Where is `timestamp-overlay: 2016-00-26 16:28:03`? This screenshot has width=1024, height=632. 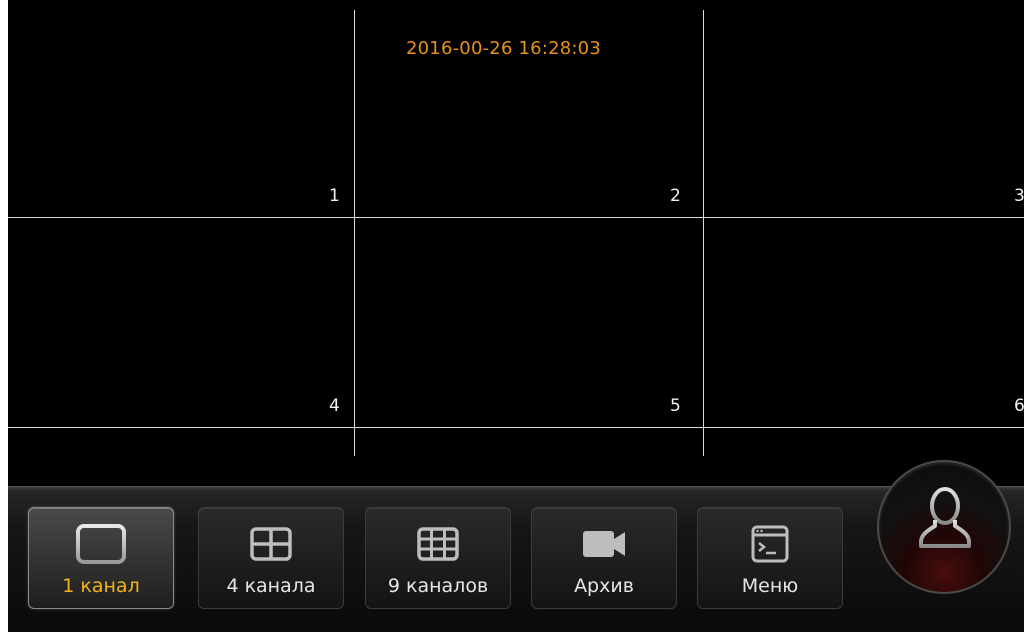 timestamp-overlay: 2016-00-26 16:28:03 is located at coordinates (503, 48).